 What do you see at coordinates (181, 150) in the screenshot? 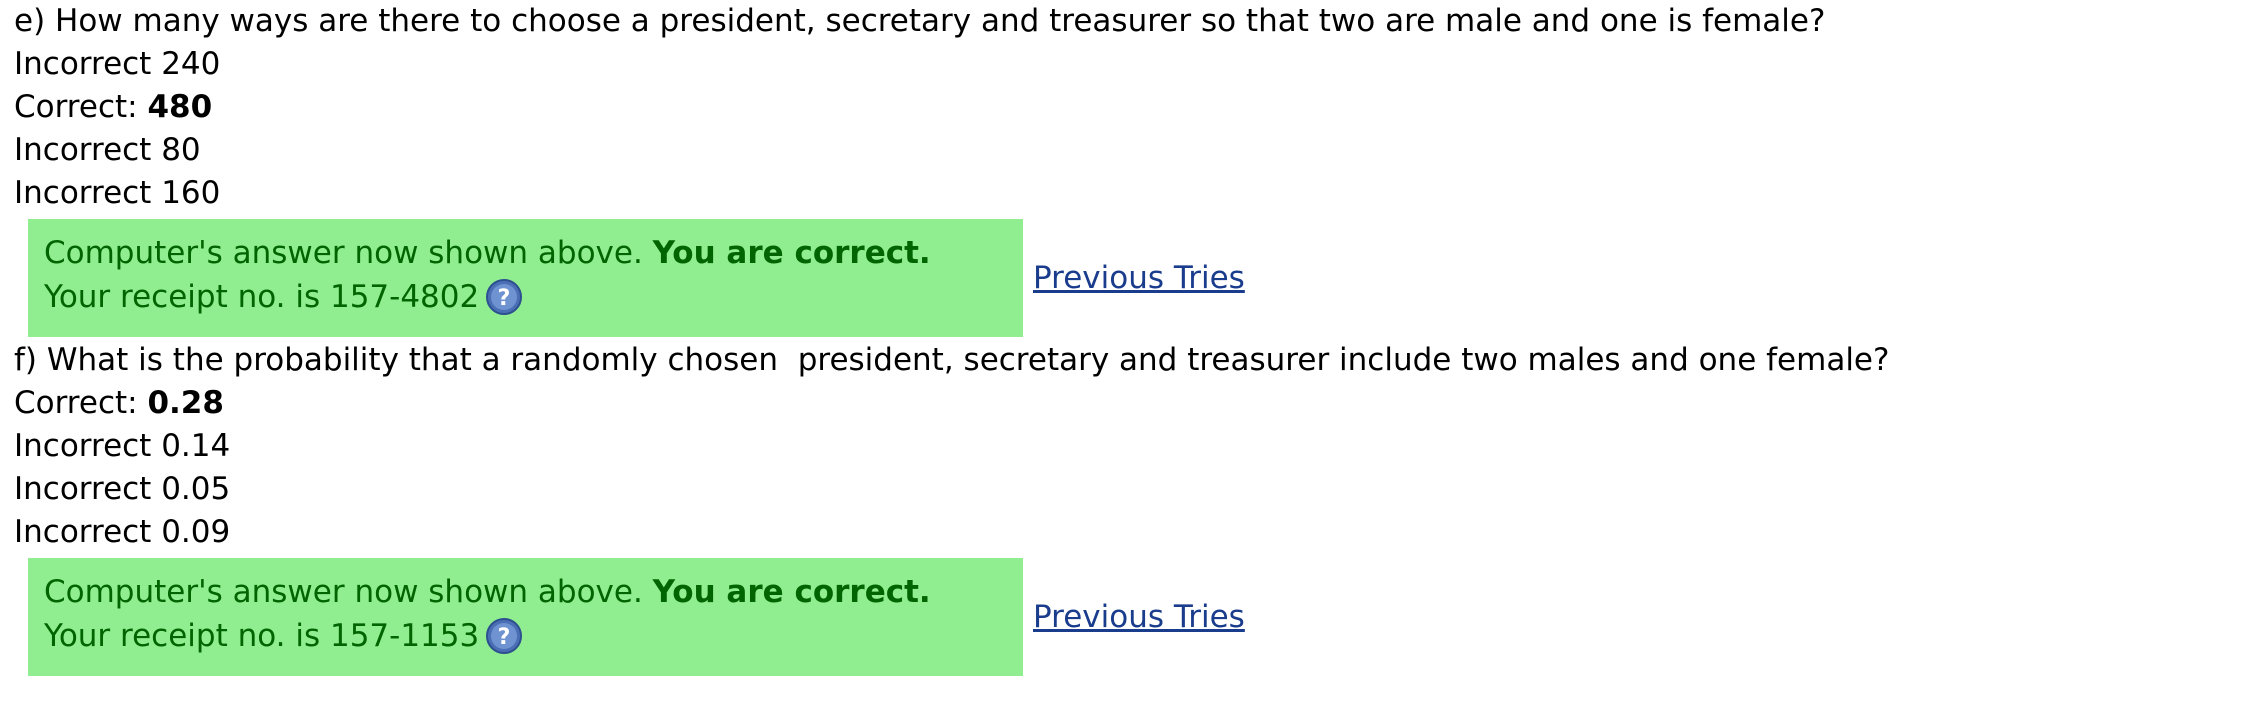
I see `option-value: 80` at bounding box center [181, 150].